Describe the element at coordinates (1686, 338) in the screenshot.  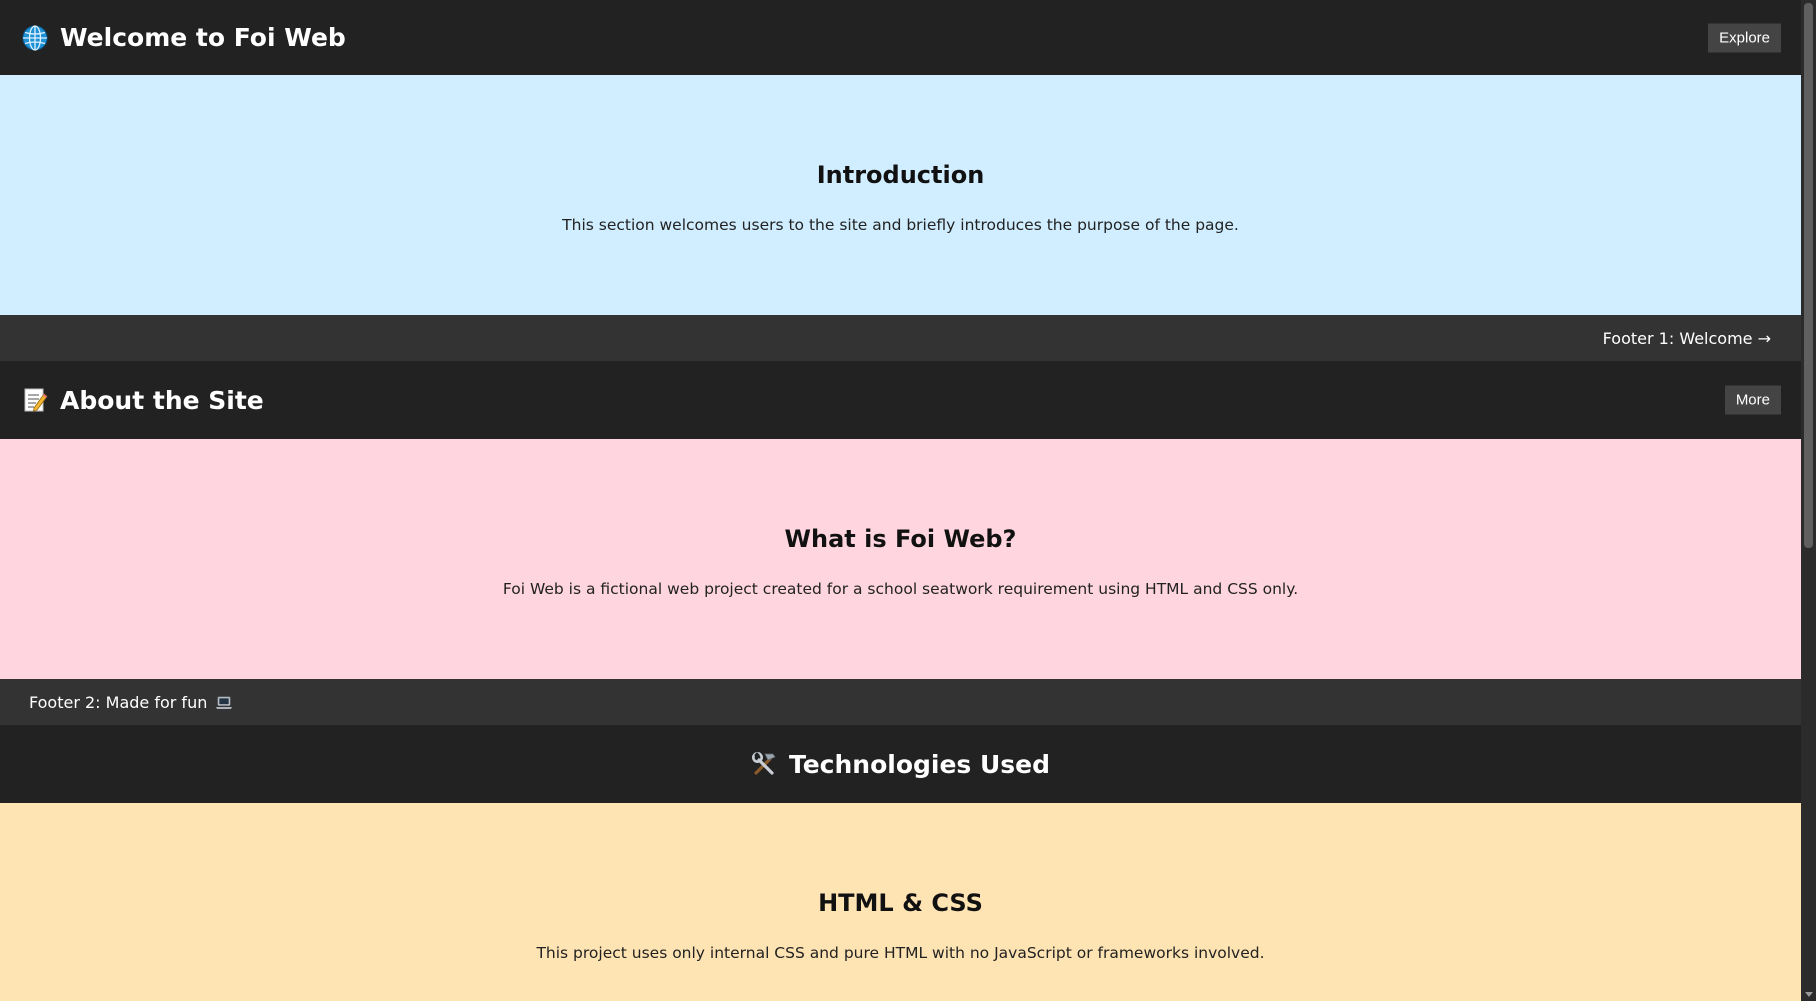
I see `footer-welcome-text: Footer 1: Welcome →` at that location.